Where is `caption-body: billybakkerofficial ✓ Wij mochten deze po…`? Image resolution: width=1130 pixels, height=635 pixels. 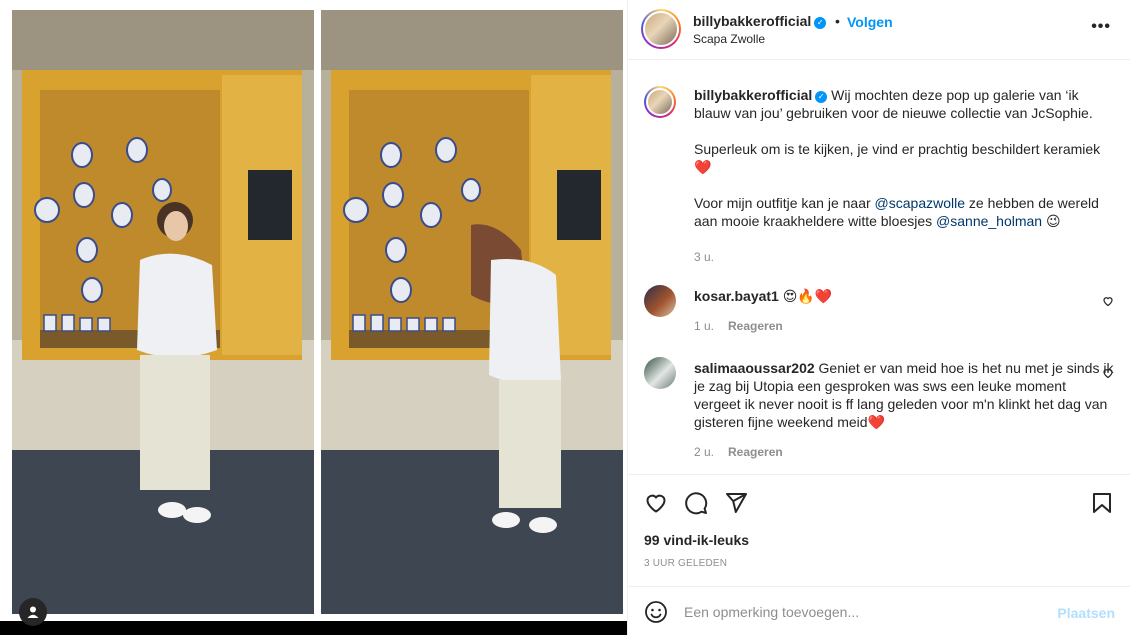 caption-body: billybakkerofficial ✓ Wij mochten deze po… is located at coordinates (904, 176).